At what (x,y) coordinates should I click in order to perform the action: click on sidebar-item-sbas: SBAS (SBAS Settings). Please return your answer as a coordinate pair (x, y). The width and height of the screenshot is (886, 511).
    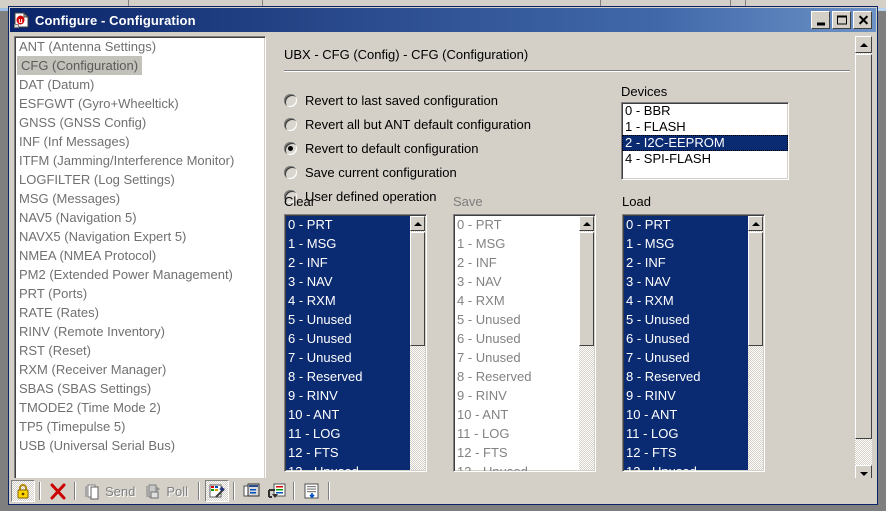
    Looking at the image, I should click on (140, 388).